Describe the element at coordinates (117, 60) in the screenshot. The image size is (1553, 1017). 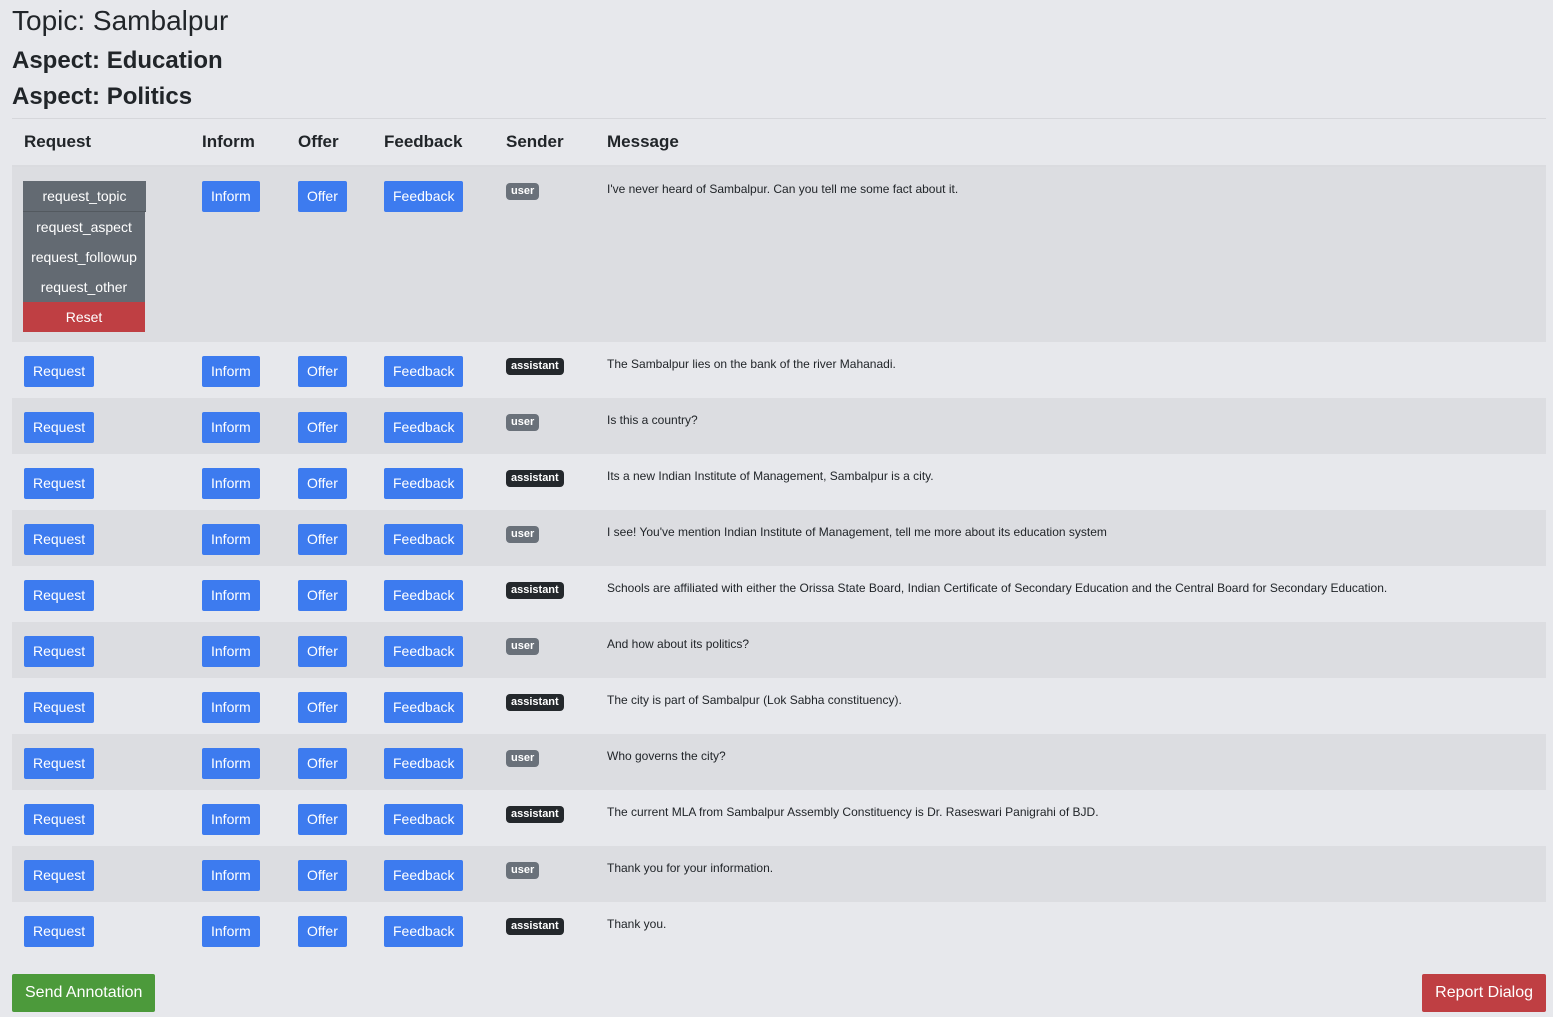
I see `aspect-title-education: Aspect: Education` at that location.